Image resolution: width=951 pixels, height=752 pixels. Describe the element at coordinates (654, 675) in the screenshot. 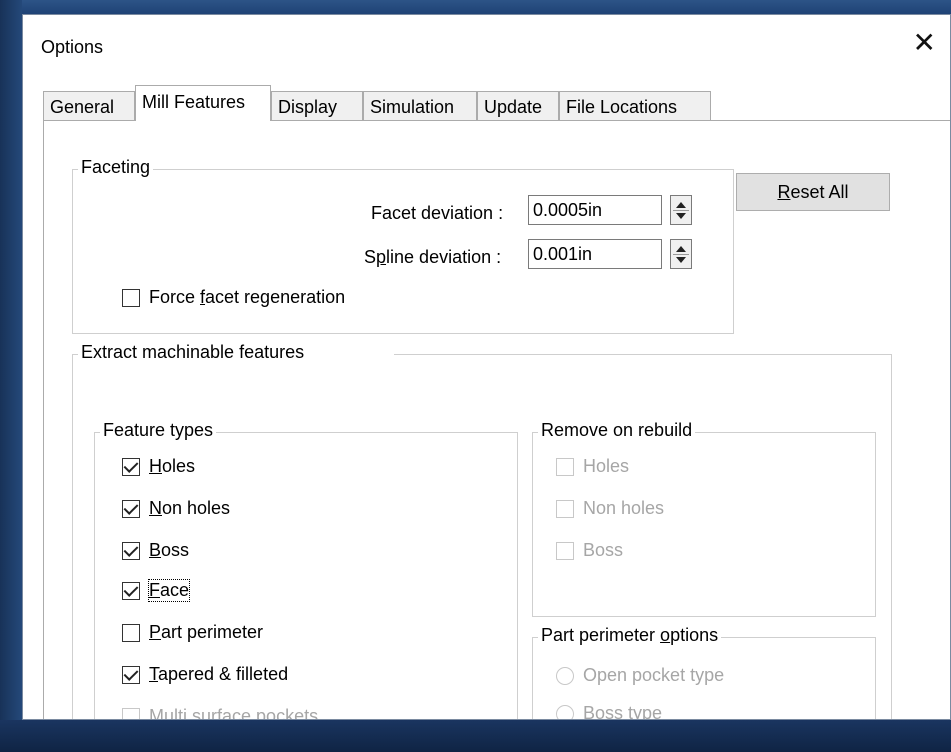

I see `open-pocket-type-label: Open pocket type` at that location.